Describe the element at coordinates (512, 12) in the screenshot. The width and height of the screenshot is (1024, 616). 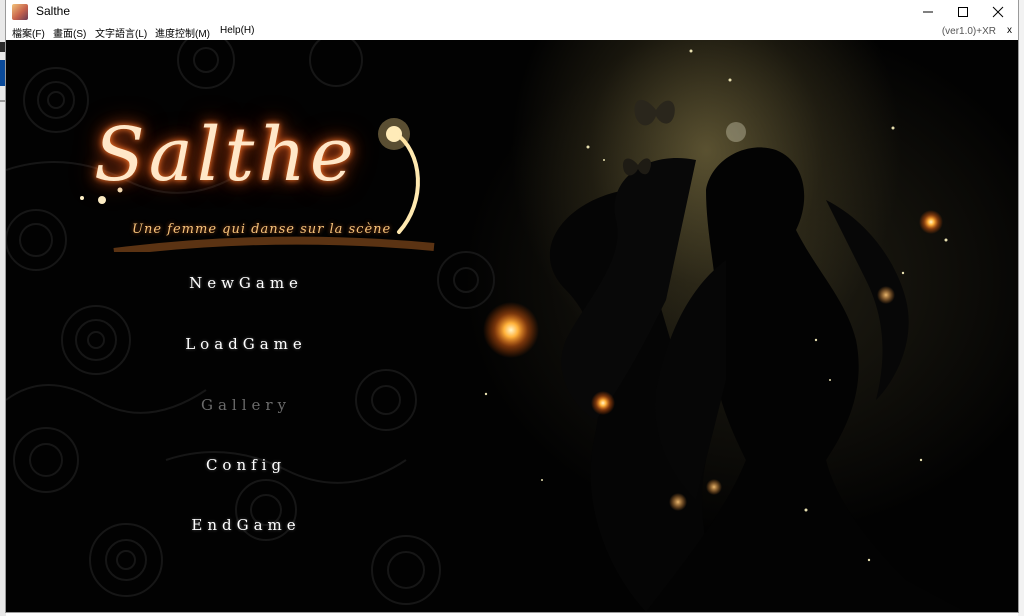
I see `title-bar: Salthe` at that location.